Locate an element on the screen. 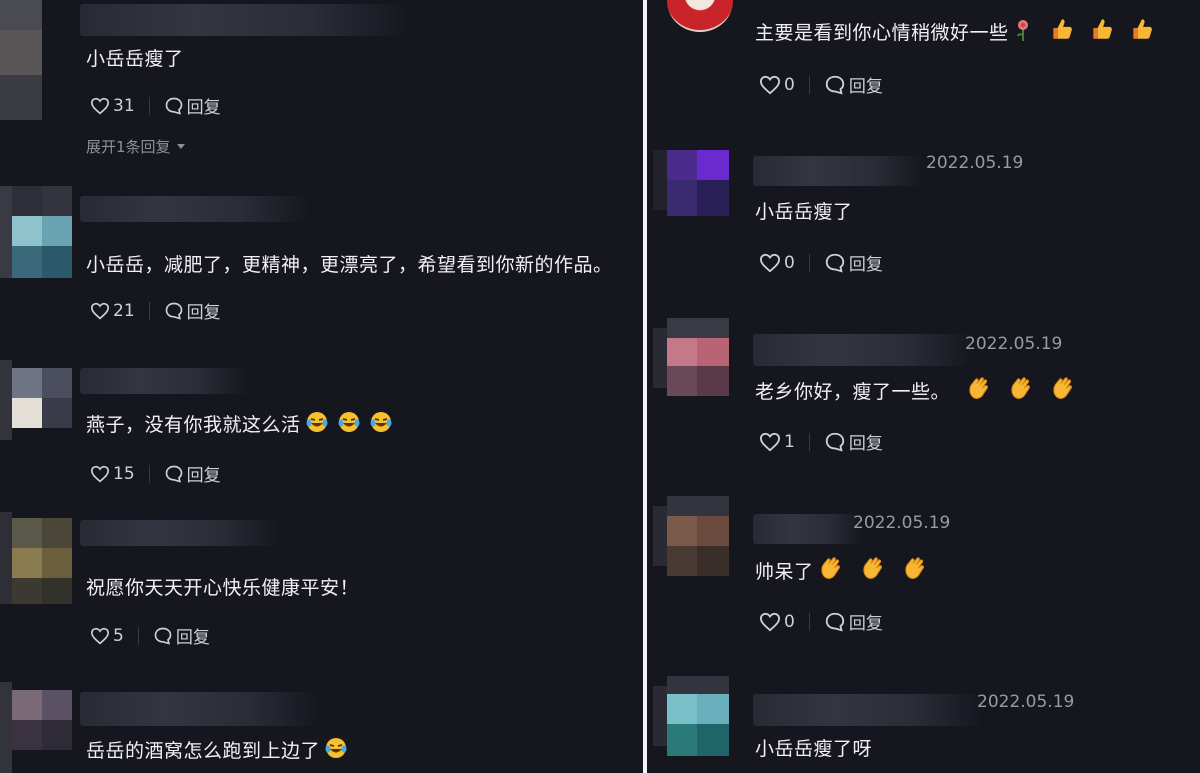 The height and width of the screenshot is (773, 1200). comment-text: 小岳岳瘦了呀 is located at coordinates (814, 749).